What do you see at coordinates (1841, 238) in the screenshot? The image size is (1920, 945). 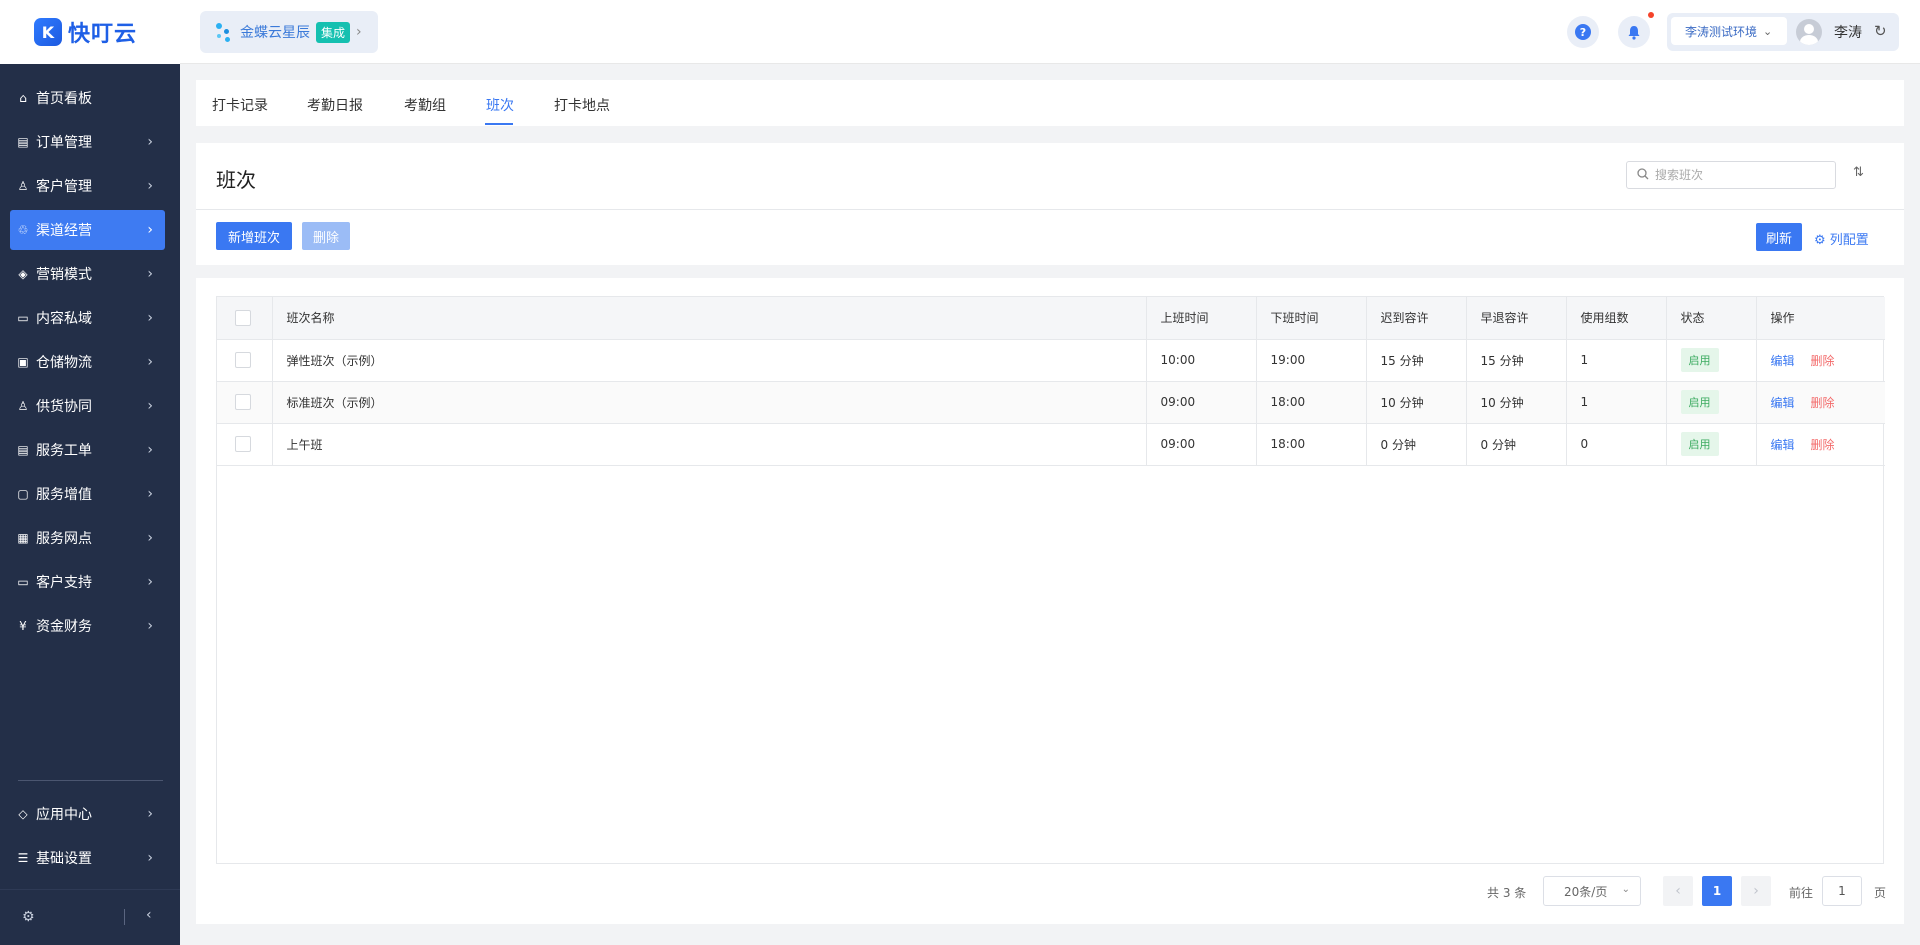 I see `column-config-button: ⚙ 列配置` at bounding box center [1841, 238].